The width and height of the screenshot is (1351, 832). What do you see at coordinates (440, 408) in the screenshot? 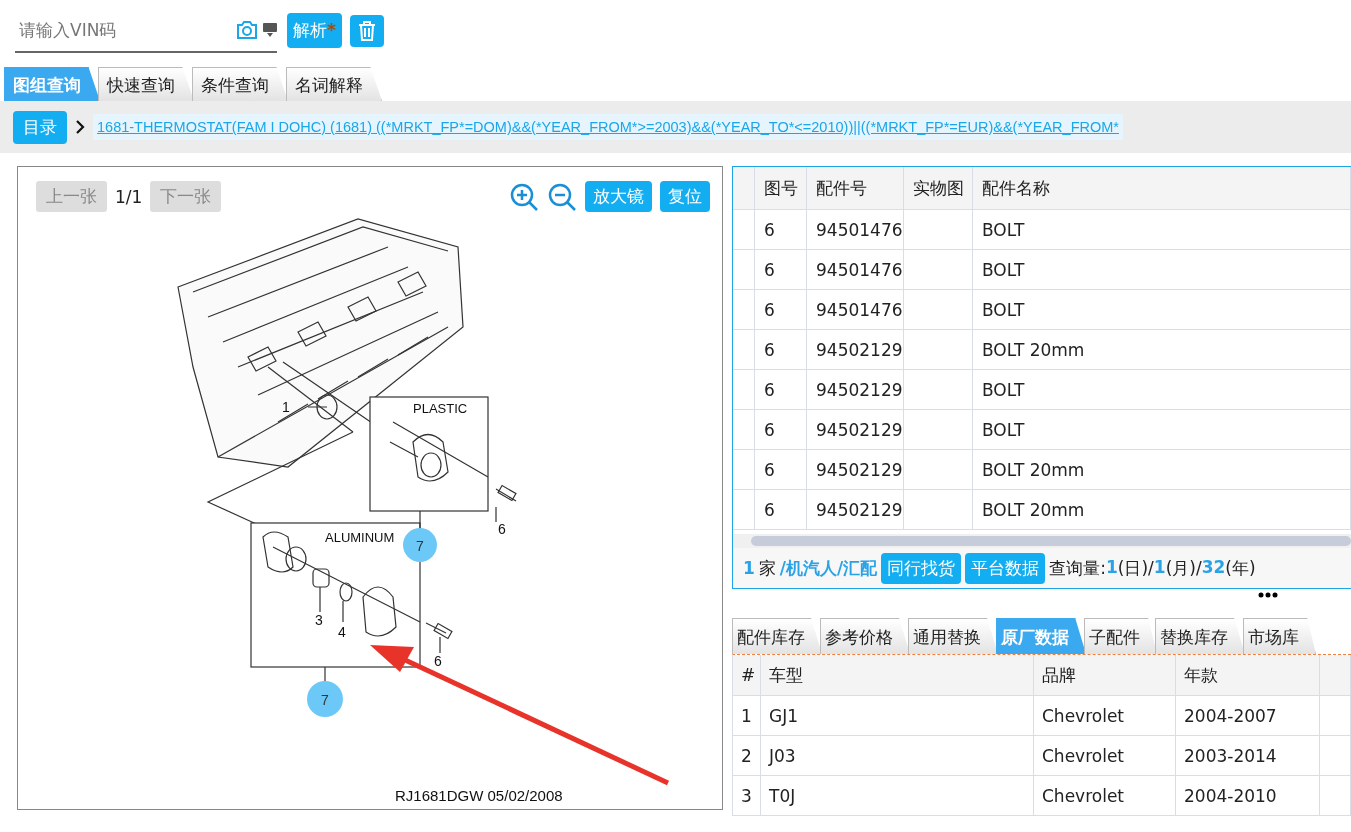
I see `diagram-label: PLASTIC` at bounding box center [440, 408].